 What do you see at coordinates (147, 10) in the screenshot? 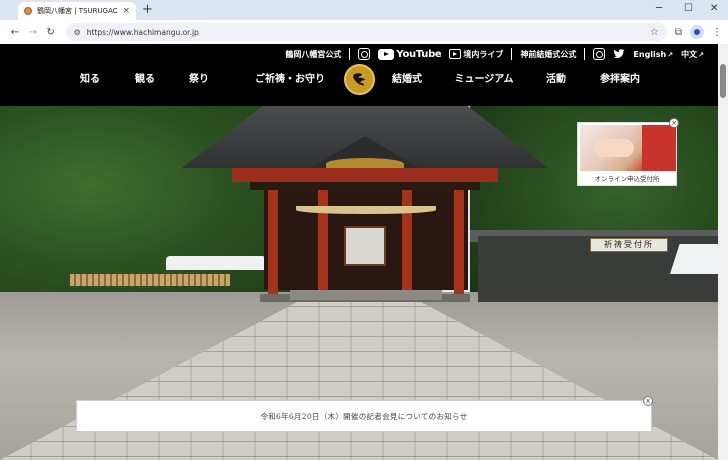
I see `new-tab-button: +` at bounding box center [147, 10].